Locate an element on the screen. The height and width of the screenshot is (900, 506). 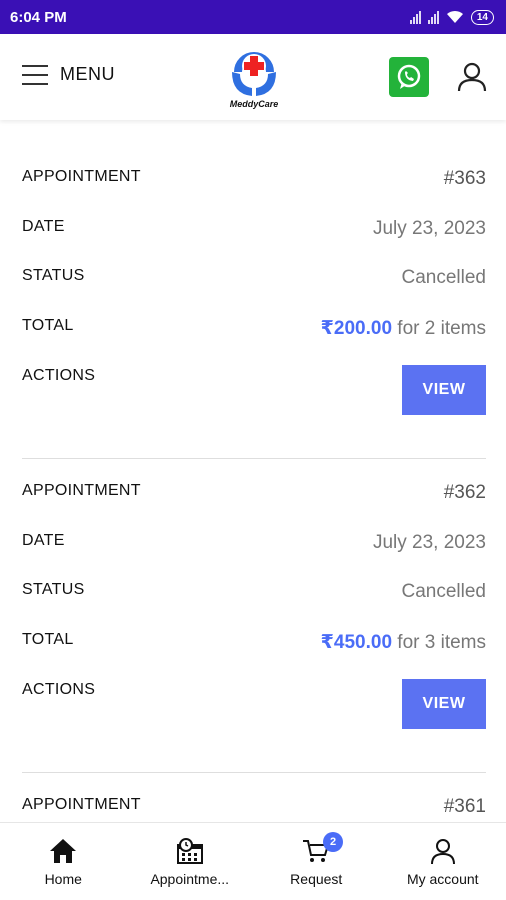
appointment-calendar-icon is located at coordinates (189, 851).